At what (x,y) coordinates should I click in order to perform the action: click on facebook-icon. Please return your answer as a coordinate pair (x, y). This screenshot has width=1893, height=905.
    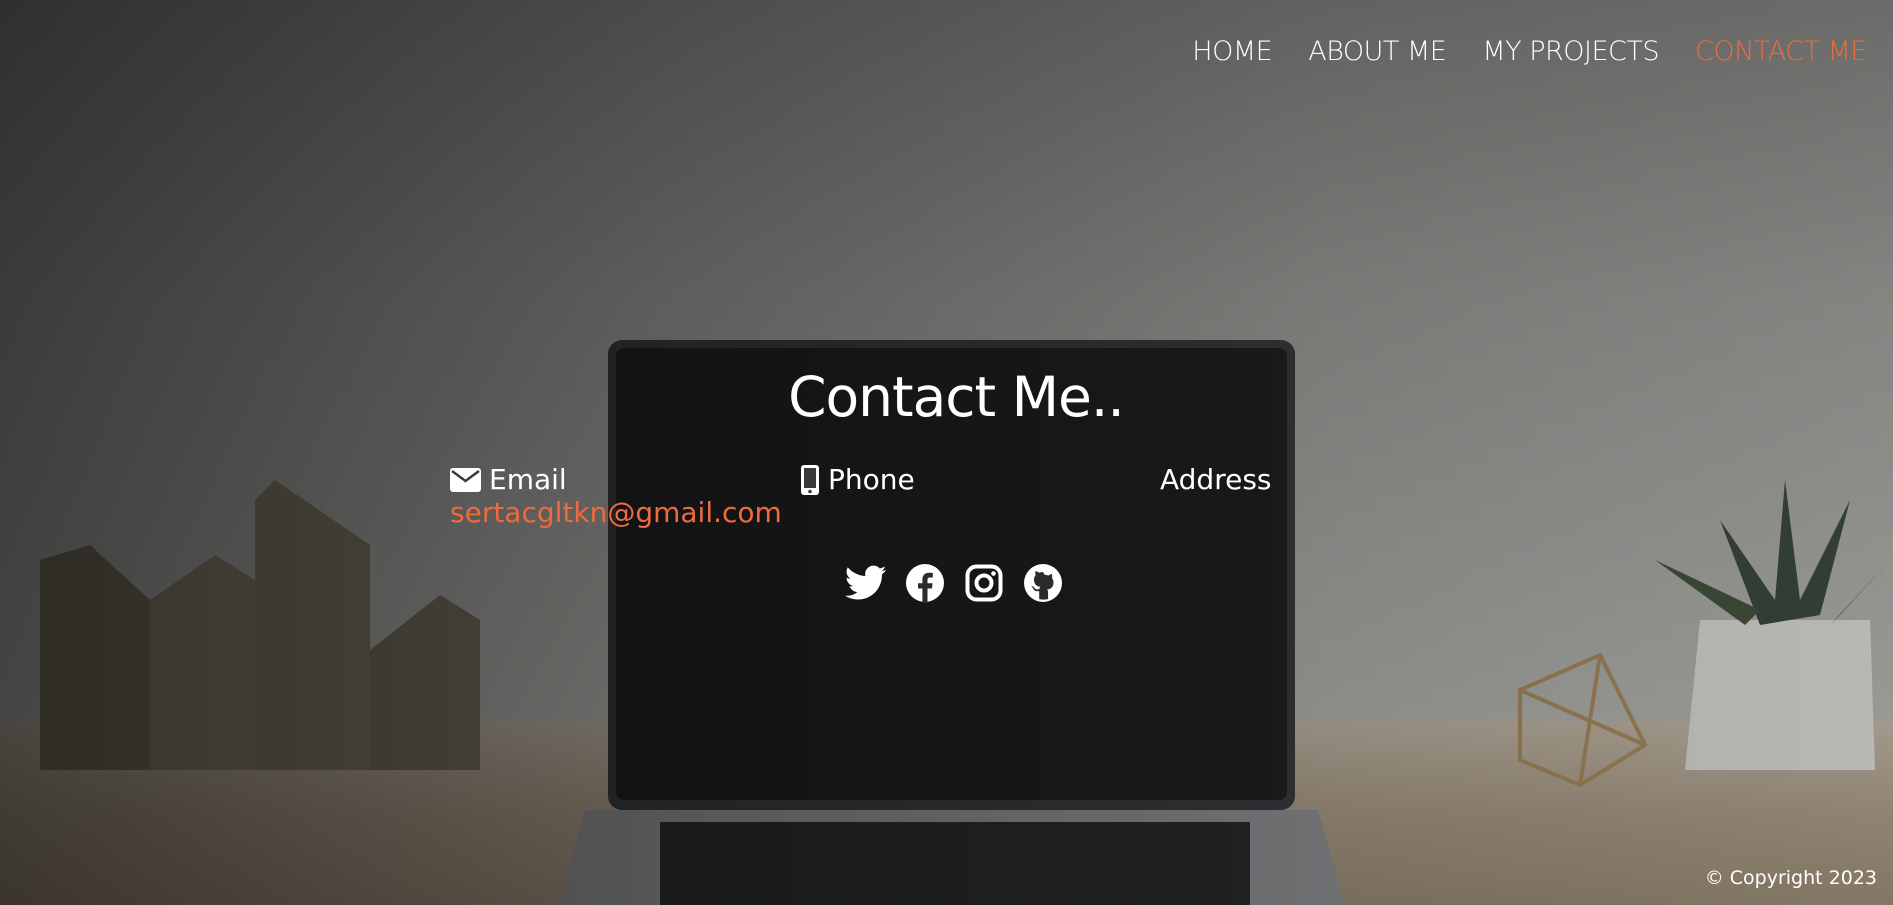
    Looking at the image, I should click on (925, 583).